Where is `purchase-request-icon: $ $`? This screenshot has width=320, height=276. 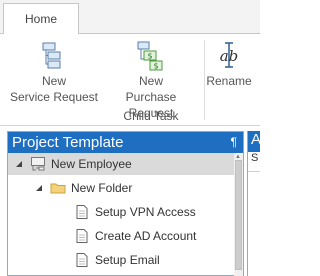
purchase-request-icon: $ $ is located at coordinates (150, 56).